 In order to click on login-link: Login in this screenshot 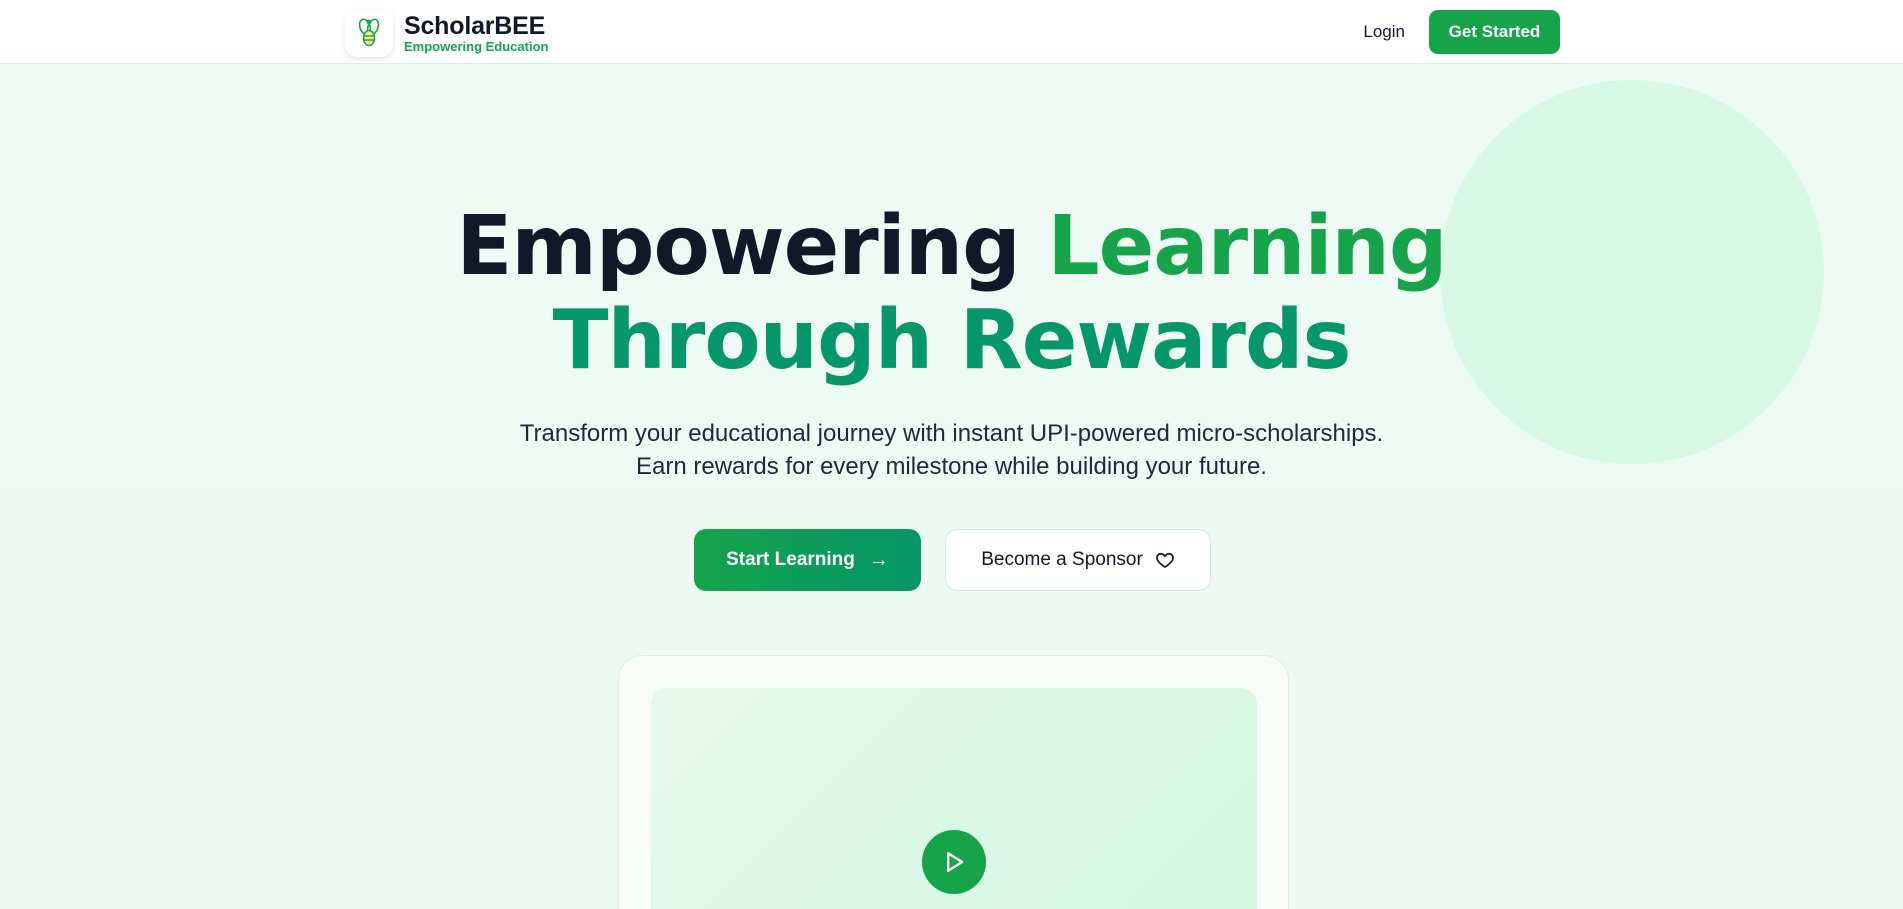, I will do `click(1384, 32)`.